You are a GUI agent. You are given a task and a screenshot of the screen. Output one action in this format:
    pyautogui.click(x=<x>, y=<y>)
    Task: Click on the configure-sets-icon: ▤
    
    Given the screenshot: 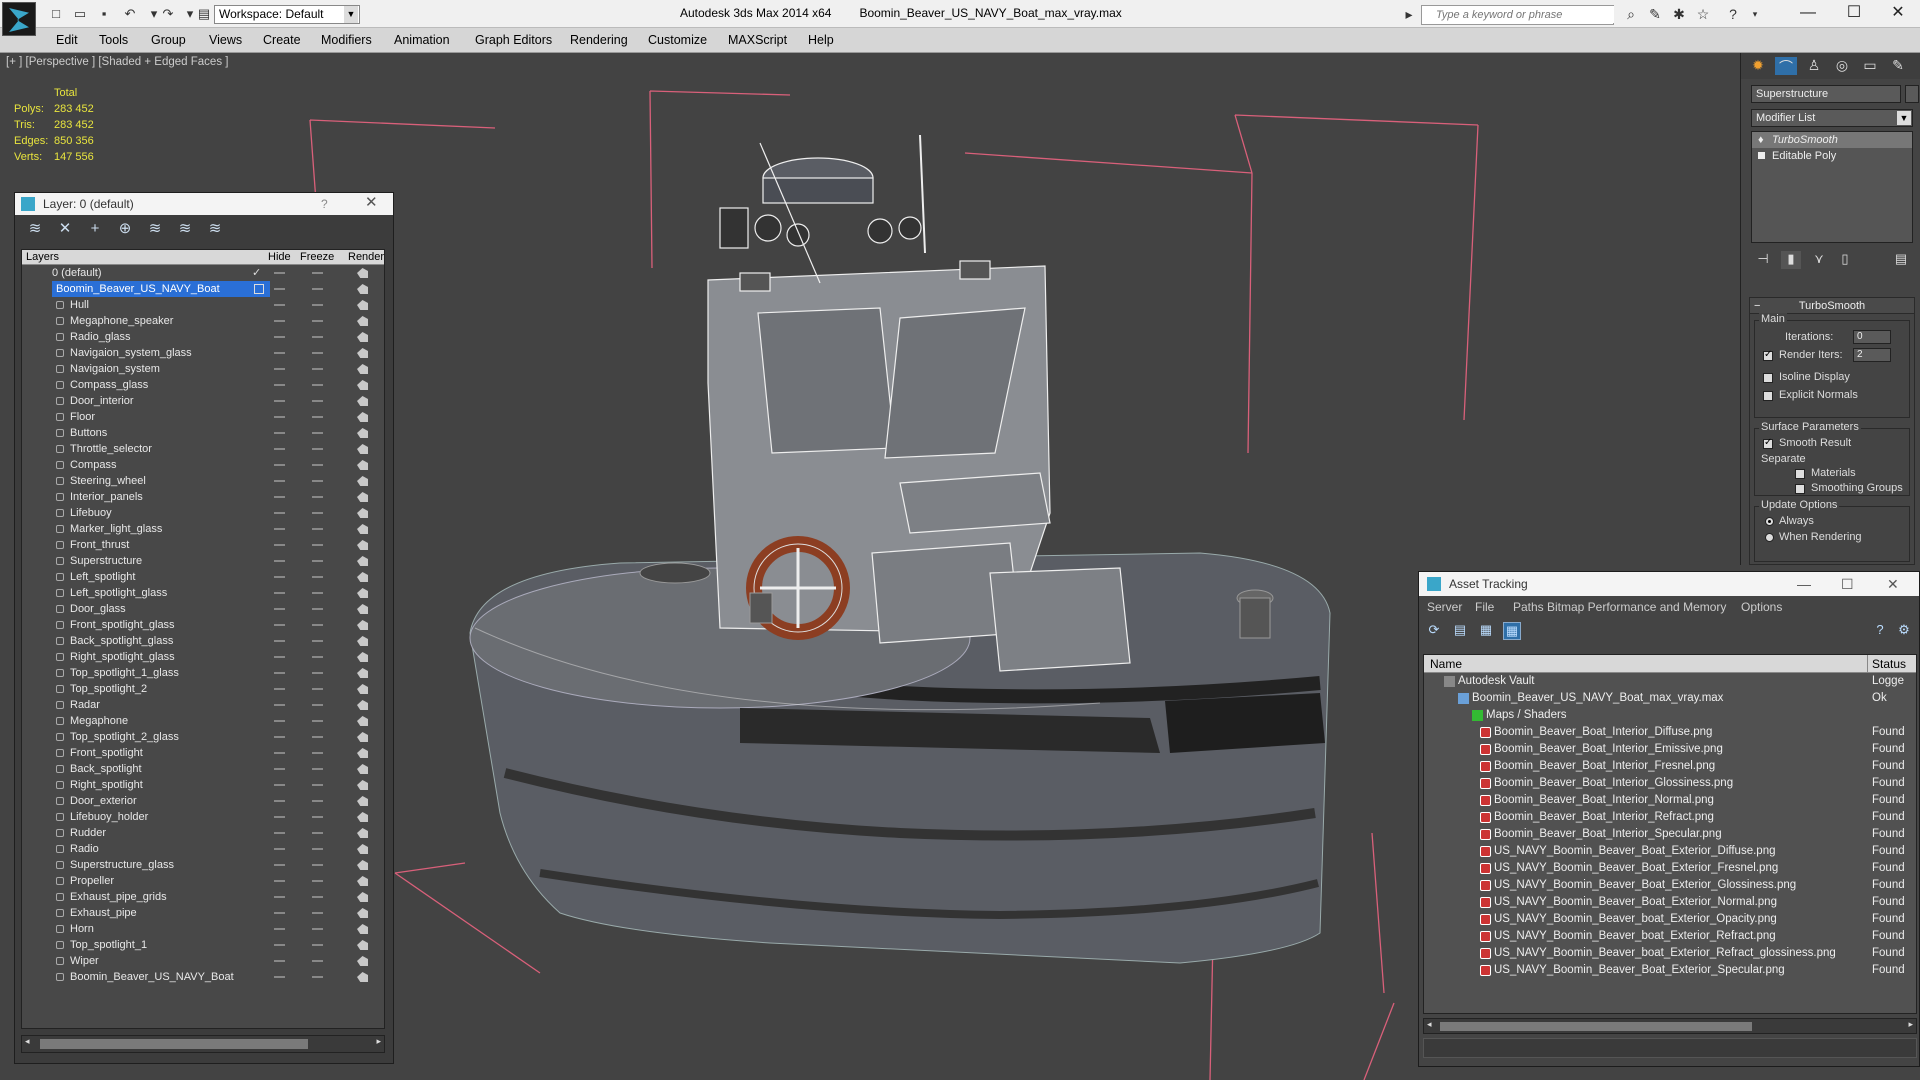 What is the action you would take?
    pyautogui.click(x=1901, y=260)
    